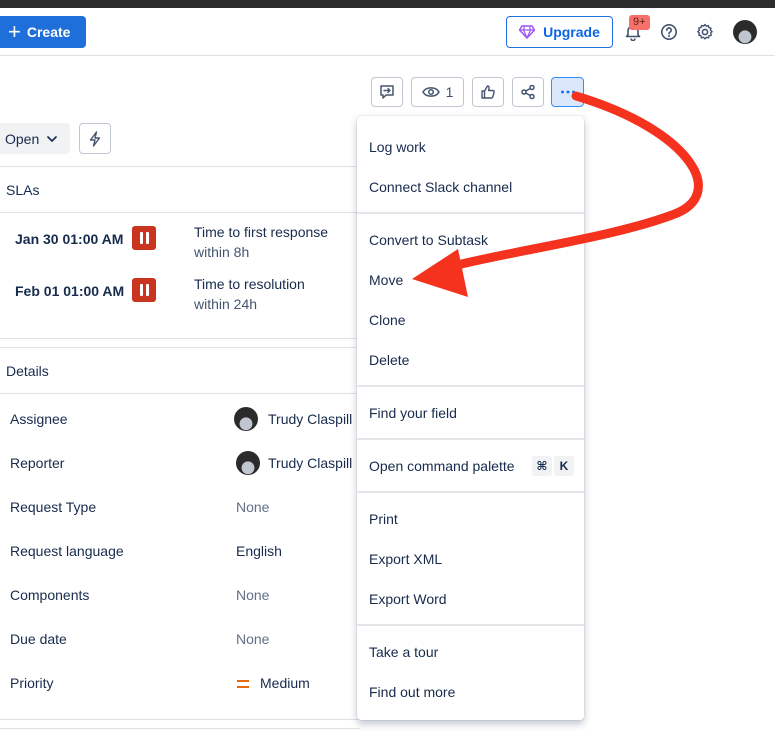  I want to click on vote-button, so click(488, 92).